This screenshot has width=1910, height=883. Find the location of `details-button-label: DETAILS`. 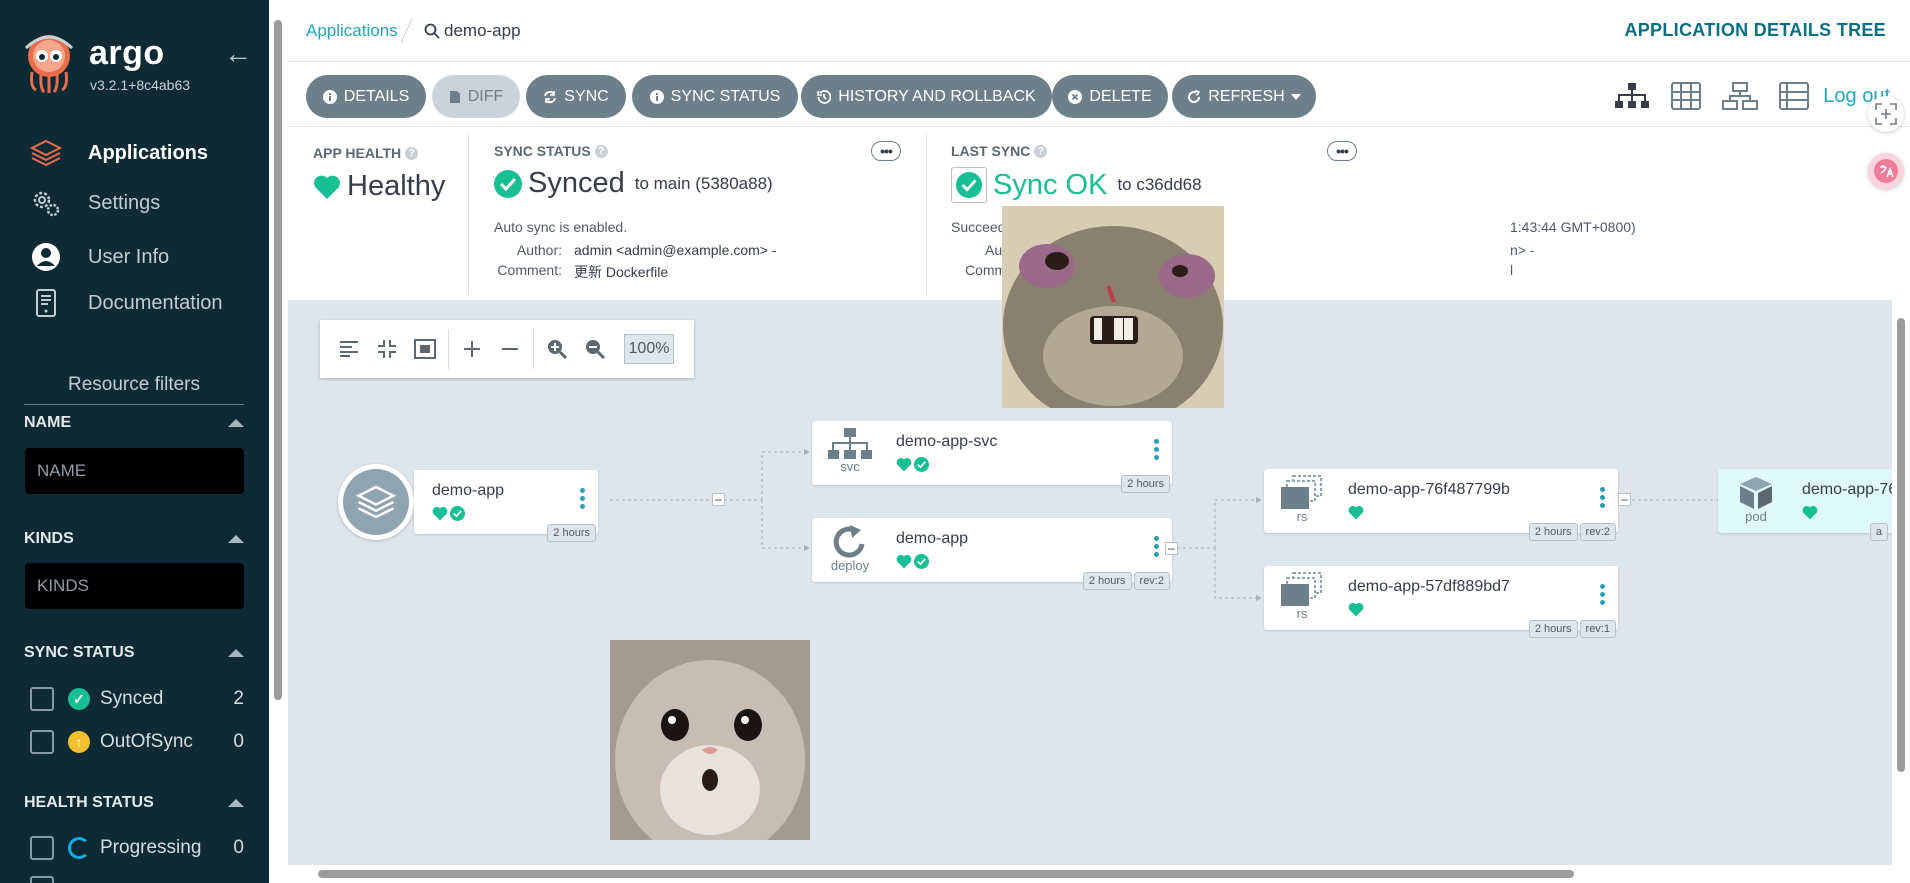

details-button-label: DETAILS is located at coordinates (376, 96).